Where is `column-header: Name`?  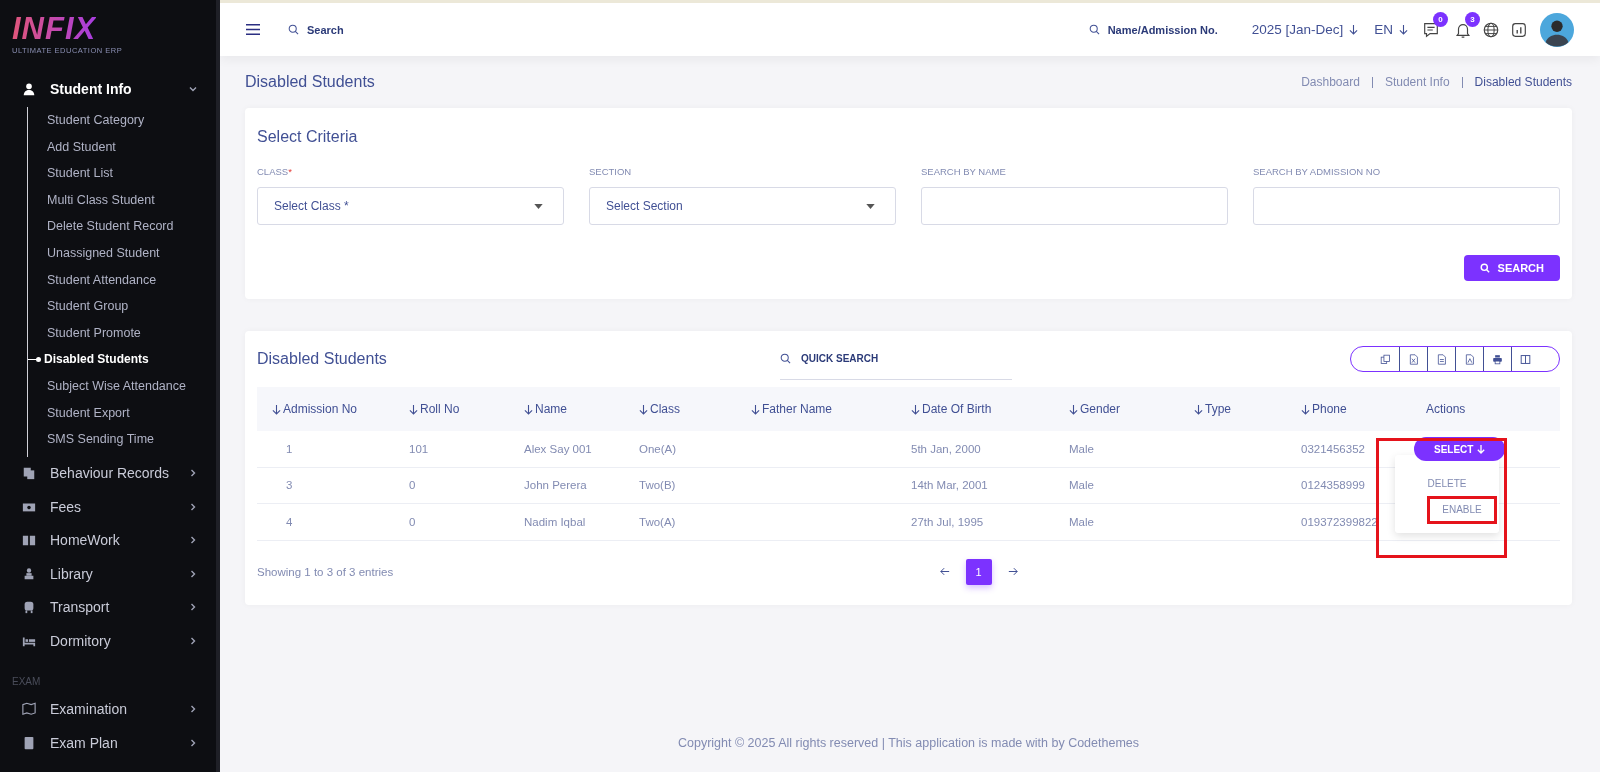 column-header: Name is located at coordinates (581, 409).